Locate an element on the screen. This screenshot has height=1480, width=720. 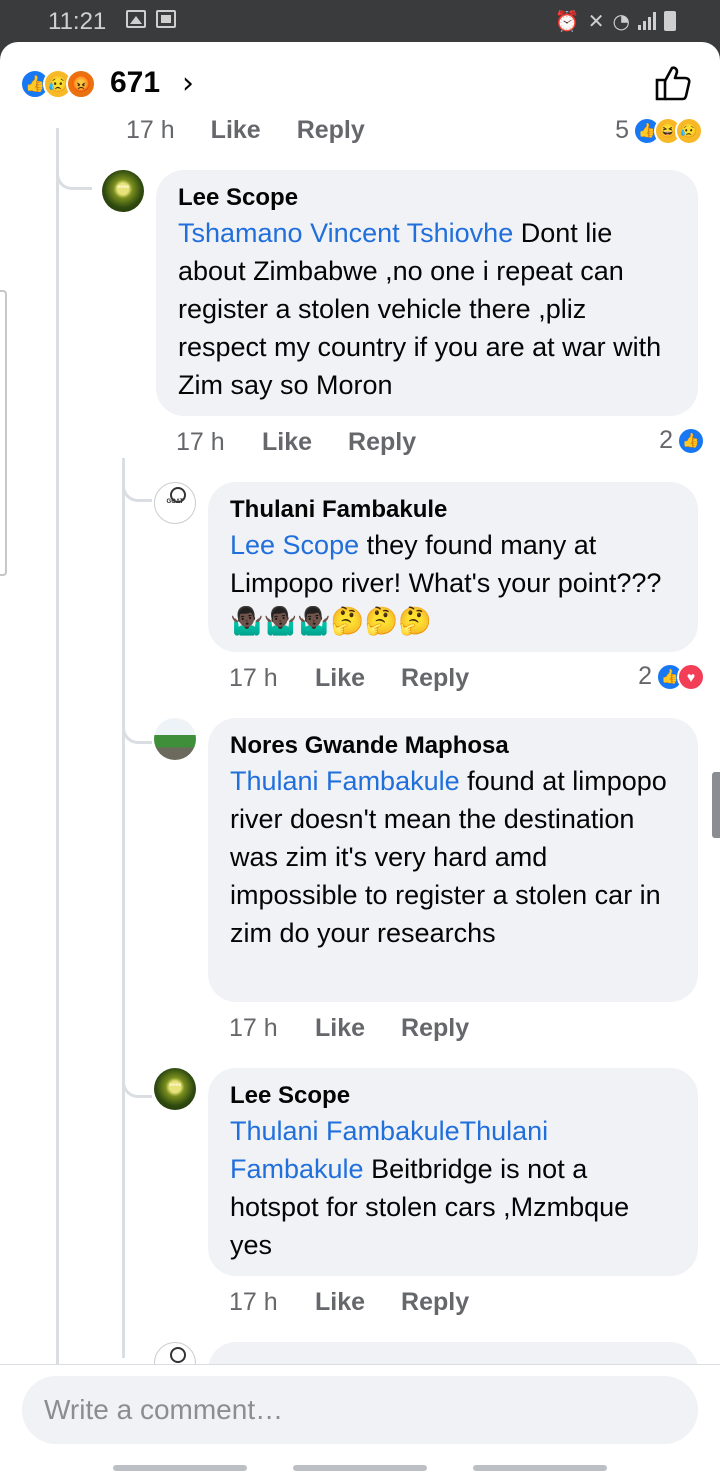
image-icon is located at coordinates (136, 19).